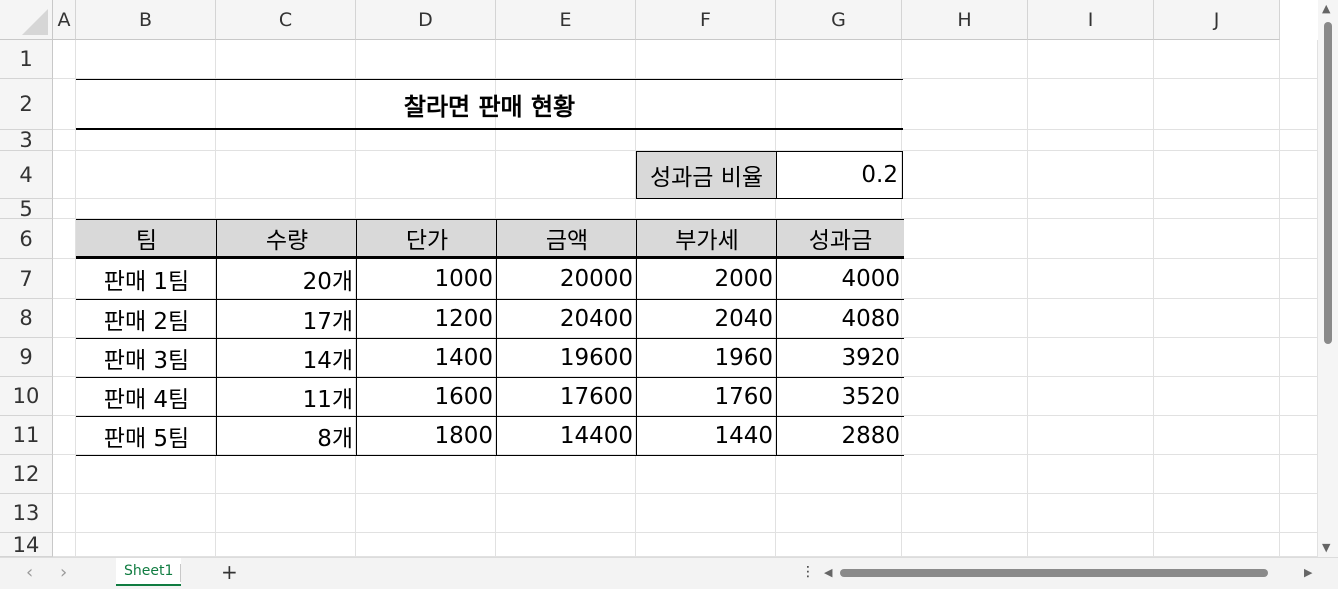  What do you see at coordinates (286, 397) in the screenshot?
I see `table-cell: 11개` at bounding box center [286, 397].